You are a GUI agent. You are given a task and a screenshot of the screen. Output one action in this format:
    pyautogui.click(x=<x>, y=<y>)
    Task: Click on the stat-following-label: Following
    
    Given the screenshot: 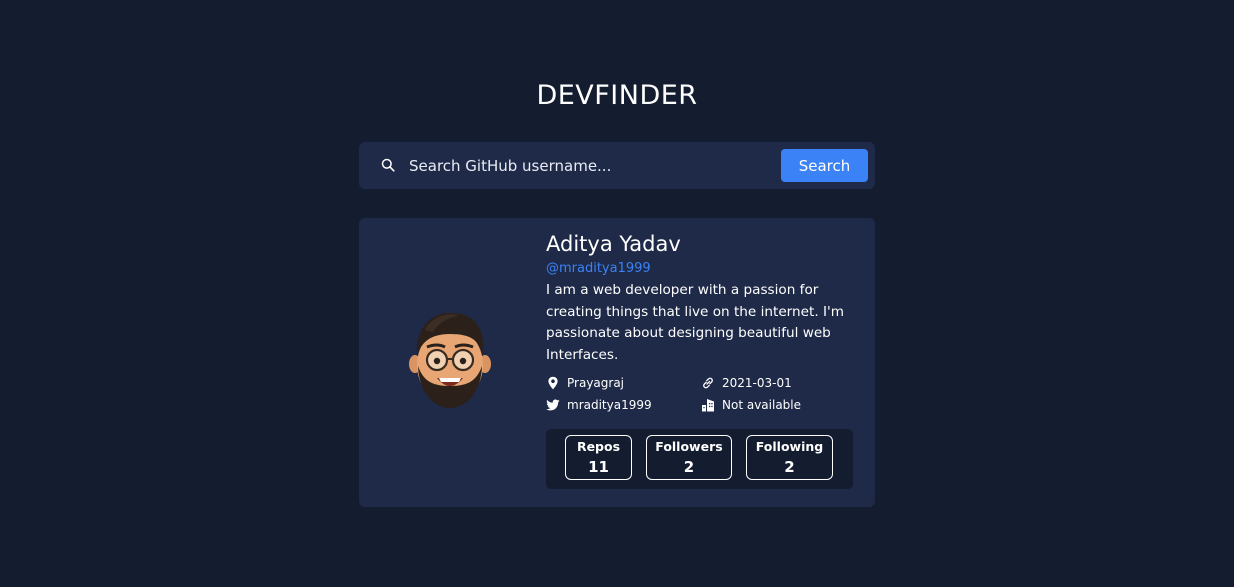 What is the action you would take?
    pyautogui.click(x=789, y=446)
    